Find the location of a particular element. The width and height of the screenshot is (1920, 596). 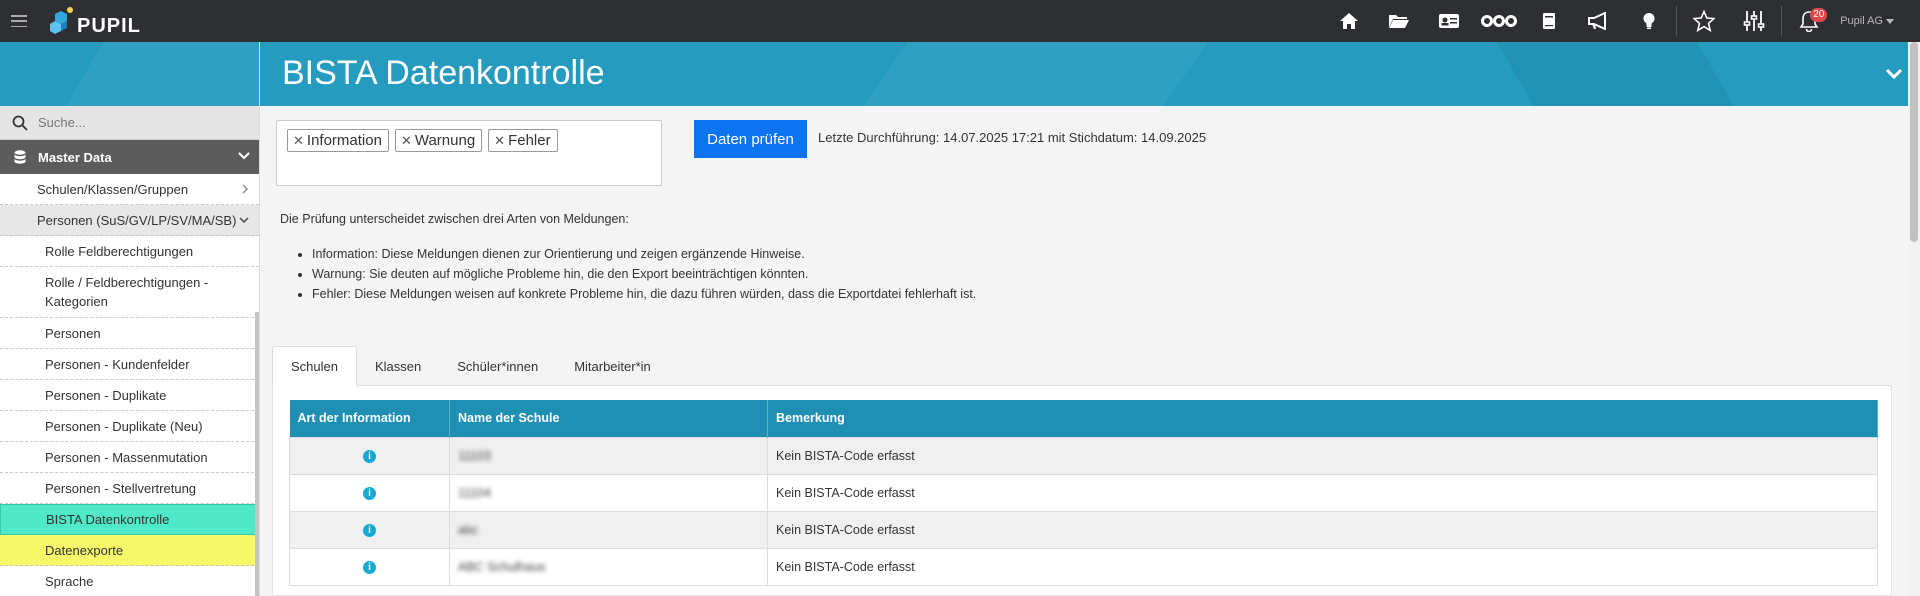

sidebar-item-label: Personen is located at coordinates (73, 333).